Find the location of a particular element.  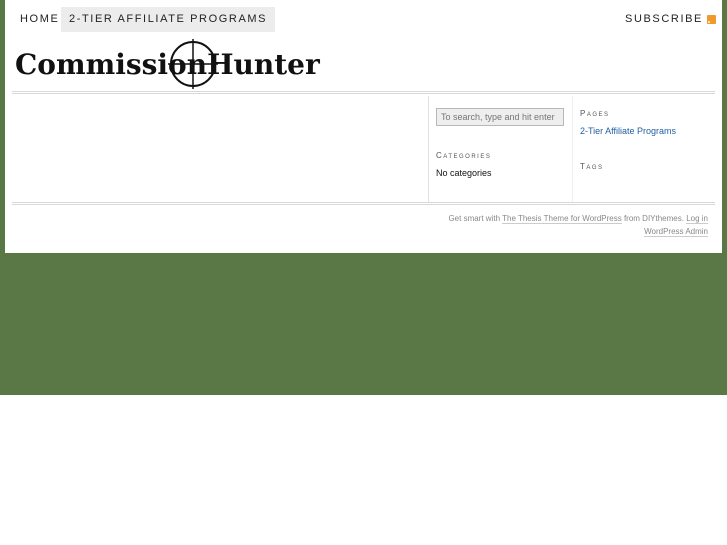

pages-title: Pages is located at coordinates (595, 113).